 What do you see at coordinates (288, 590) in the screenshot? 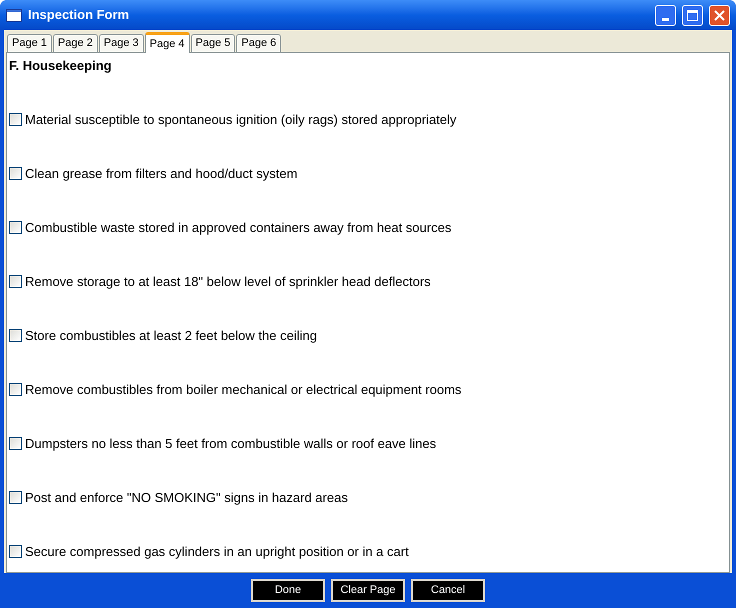
I see `dialog-button: Done` at bounding box center [288, 590].